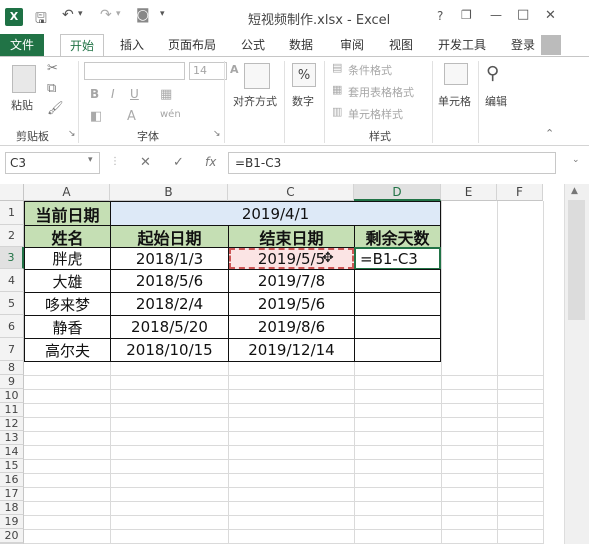 This screenshot has height=544, width=589. I want to click on cell-b4: 2018/5/6, so click(169, 281).